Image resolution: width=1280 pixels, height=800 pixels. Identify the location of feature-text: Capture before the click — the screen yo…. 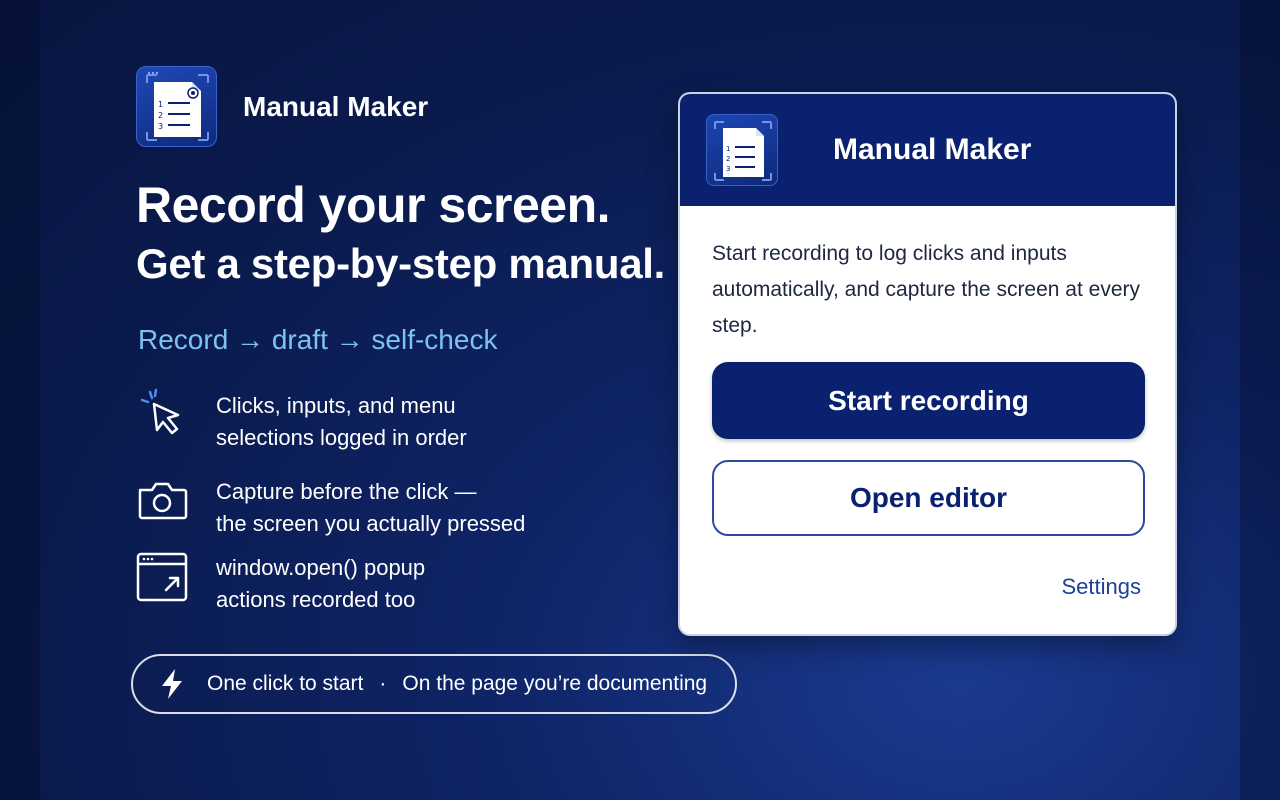
(370, 508).